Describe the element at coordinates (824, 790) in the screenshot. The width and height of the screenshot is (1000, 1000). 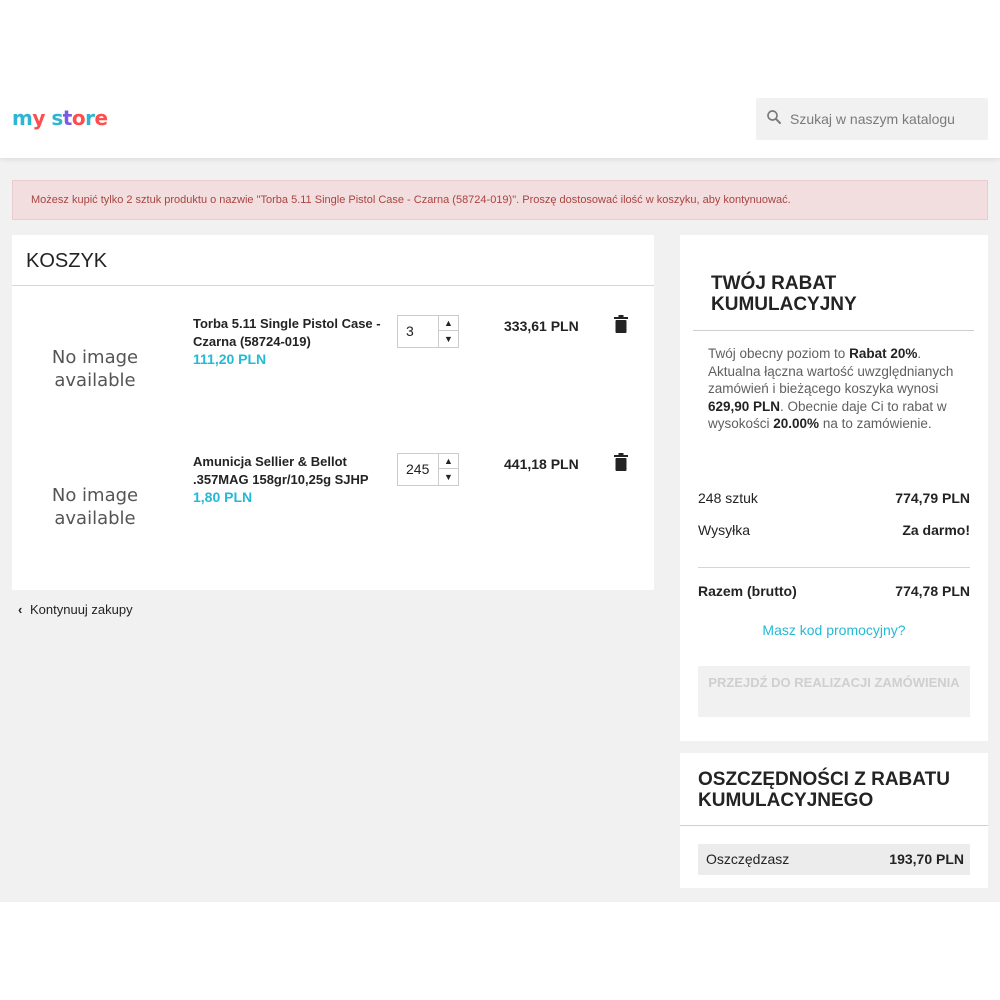
I see `savings-title: OSZCZĘDNOŚCI Z RABATU KUMULACYJNEGO` at that location.